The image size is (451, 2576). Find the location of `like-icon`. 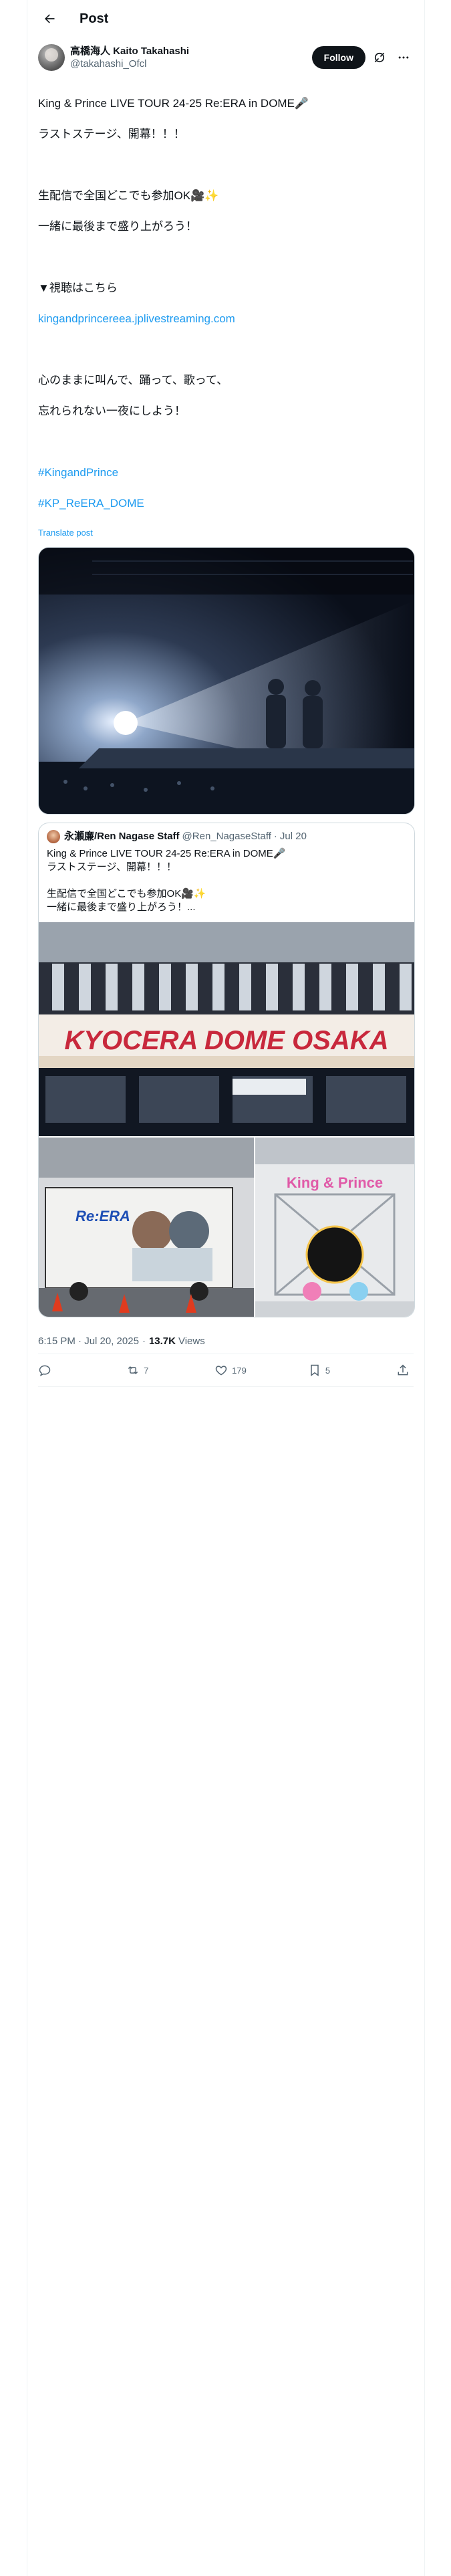

like-icon is located at coordinates (221, 1371).